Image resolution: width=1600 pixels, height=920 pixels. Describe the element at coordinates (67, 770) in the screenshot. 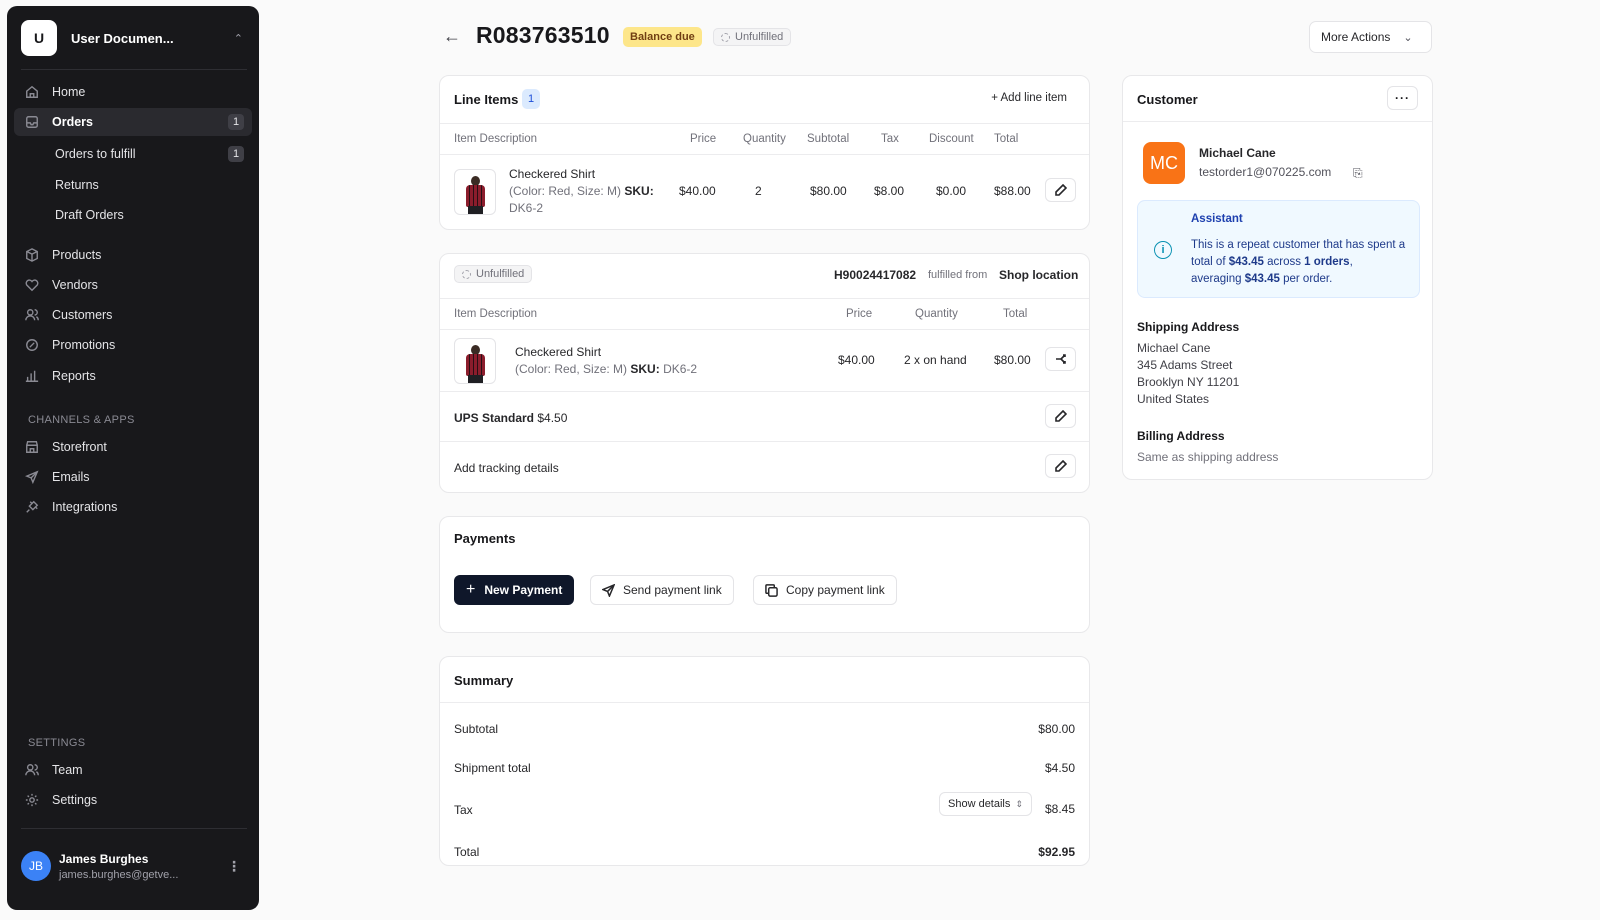

I see `sidebar-item-label: Team` at that location.